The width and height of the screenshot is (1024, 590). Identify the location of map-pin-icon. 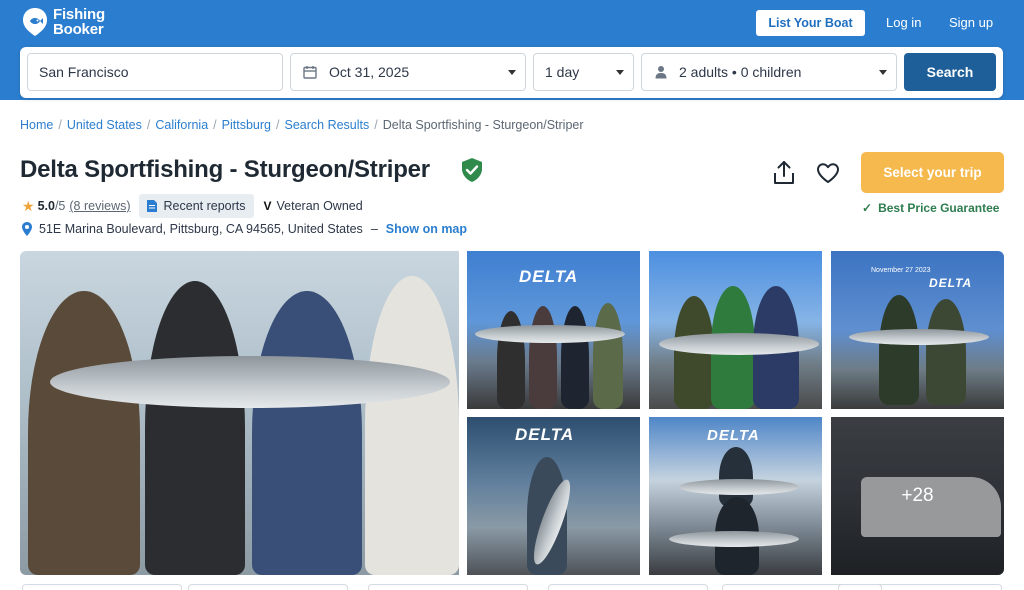
(27, 229).